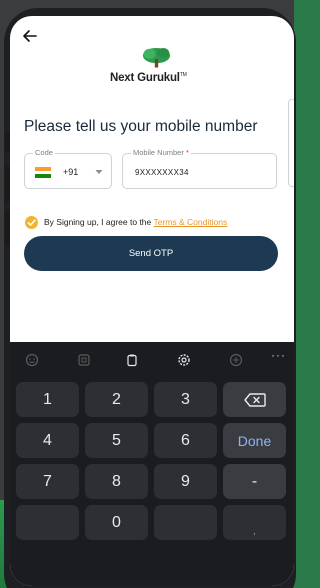 Image resolution: width=320 pixels, height=588 pixels. I want to click on key-7: 7, so click(47, 481).